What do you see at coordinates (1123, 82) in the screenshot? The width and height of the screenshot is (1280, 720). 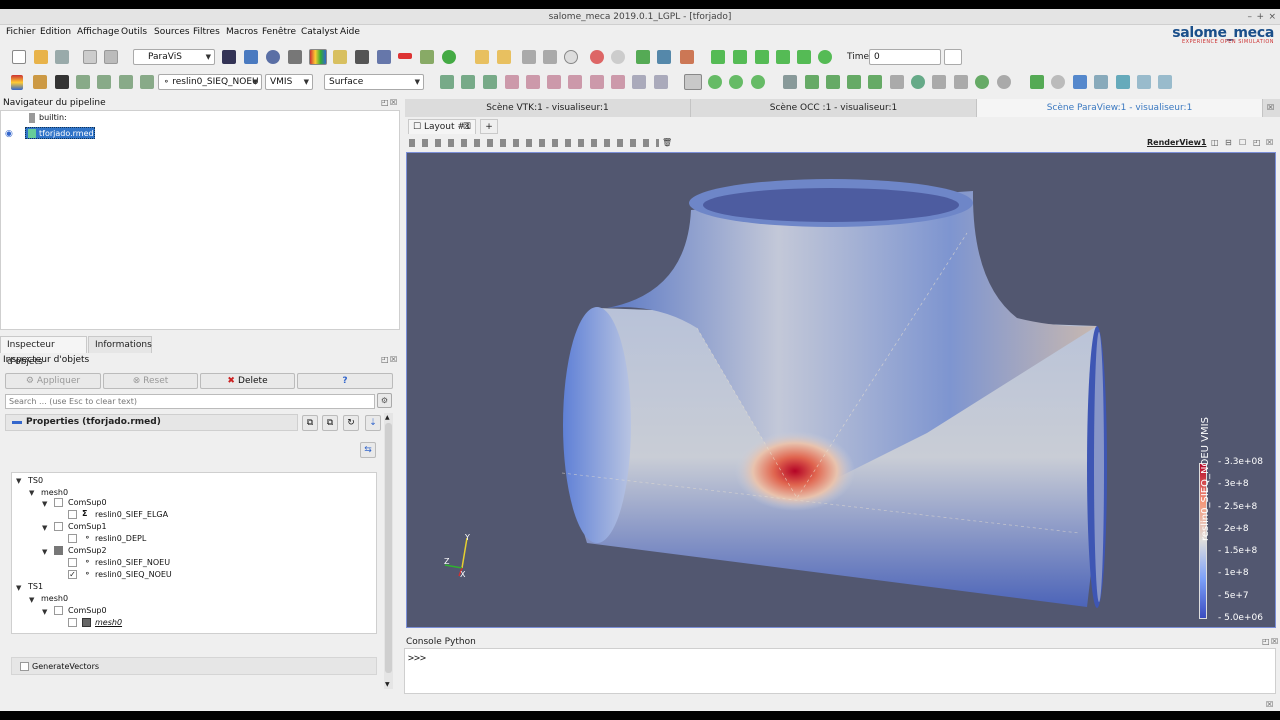 I see `annotation-icon` at bounding box center [1123, 82].